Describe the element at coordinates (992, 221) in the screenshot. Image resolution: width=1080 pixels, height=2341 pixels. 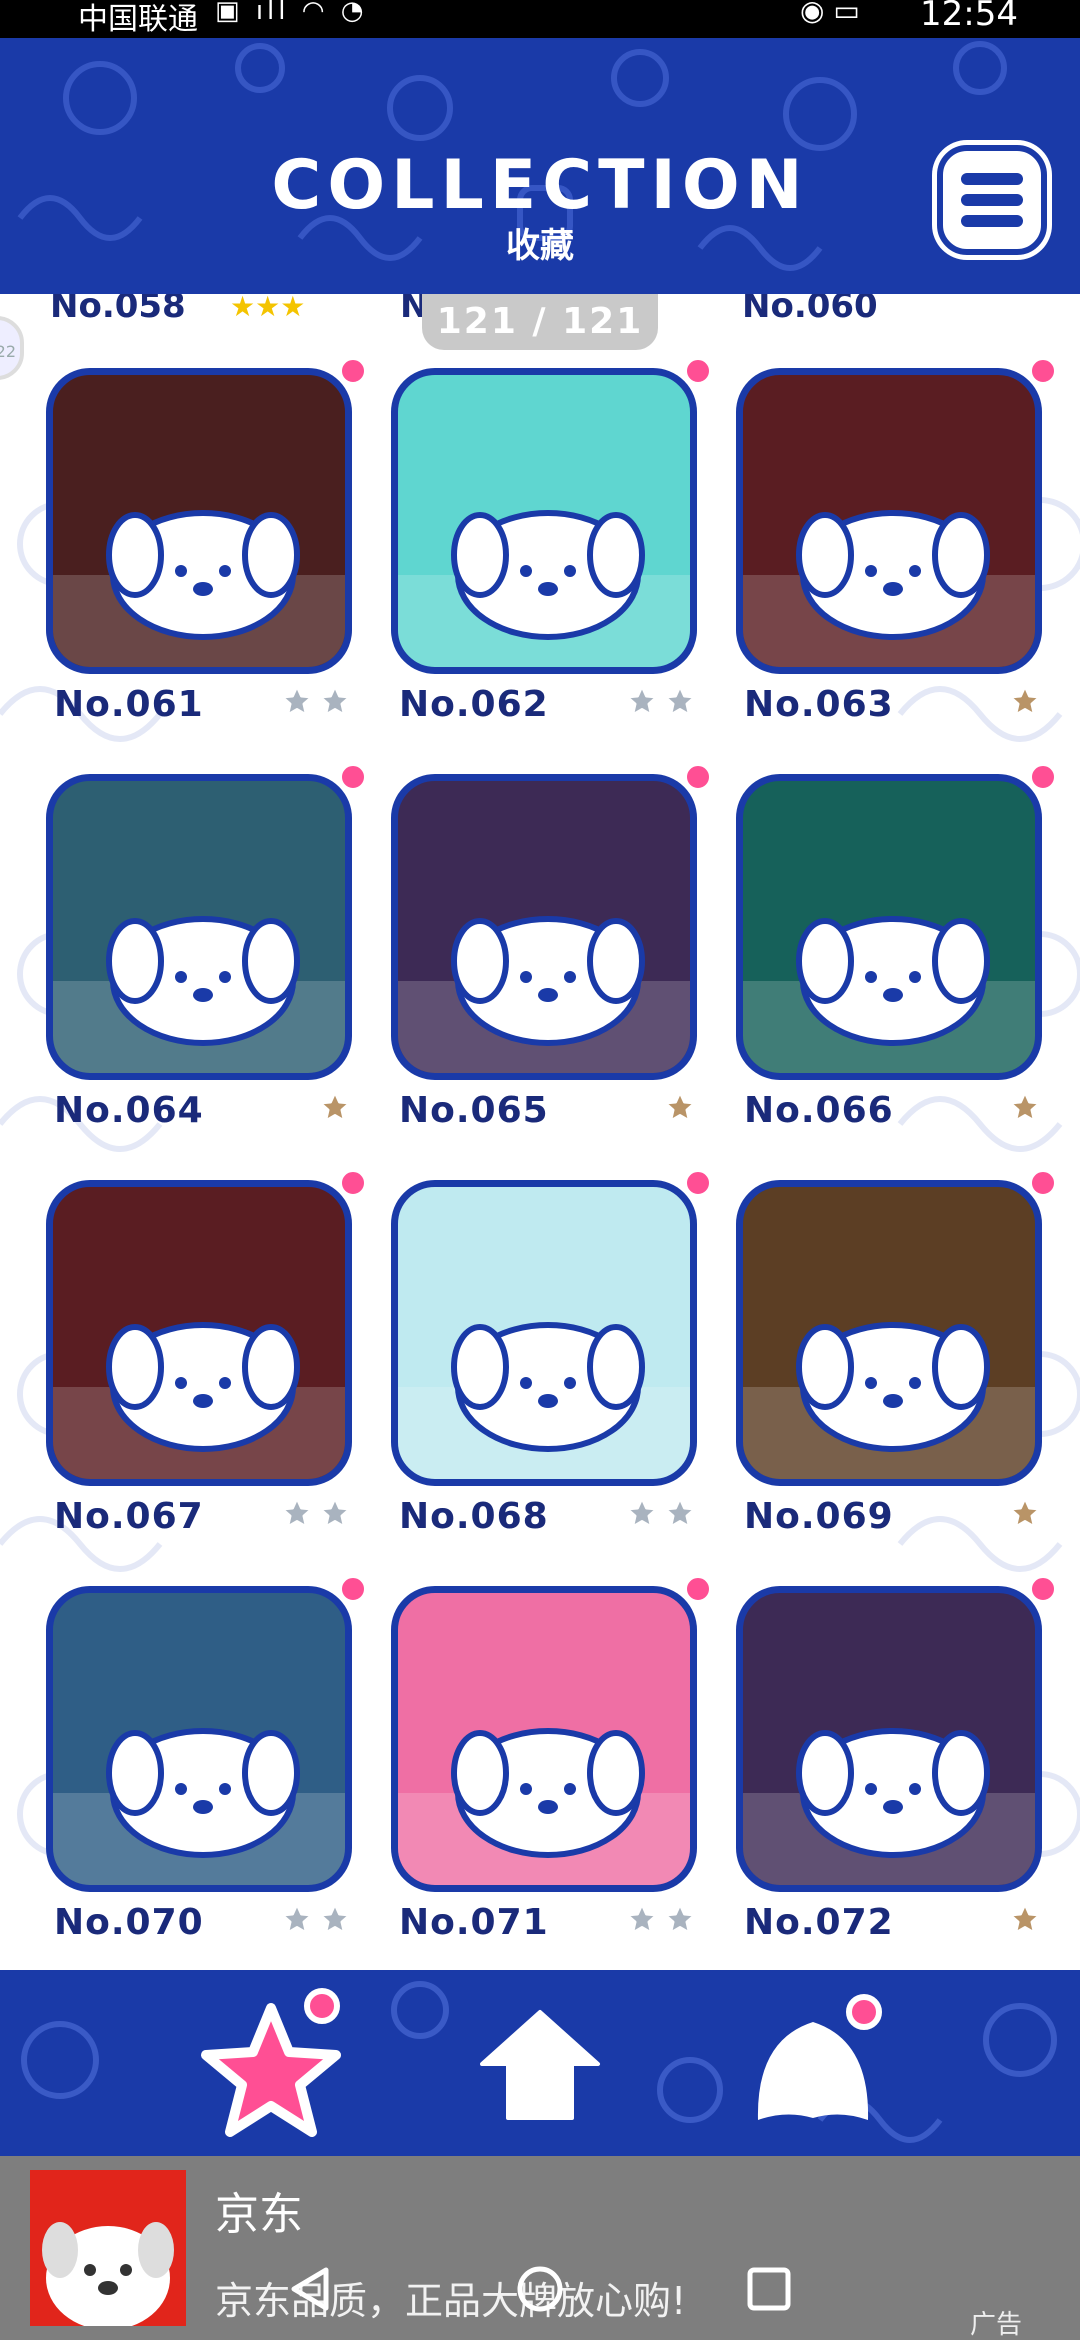
I see `menu-icon-bar-bottom` at that location.